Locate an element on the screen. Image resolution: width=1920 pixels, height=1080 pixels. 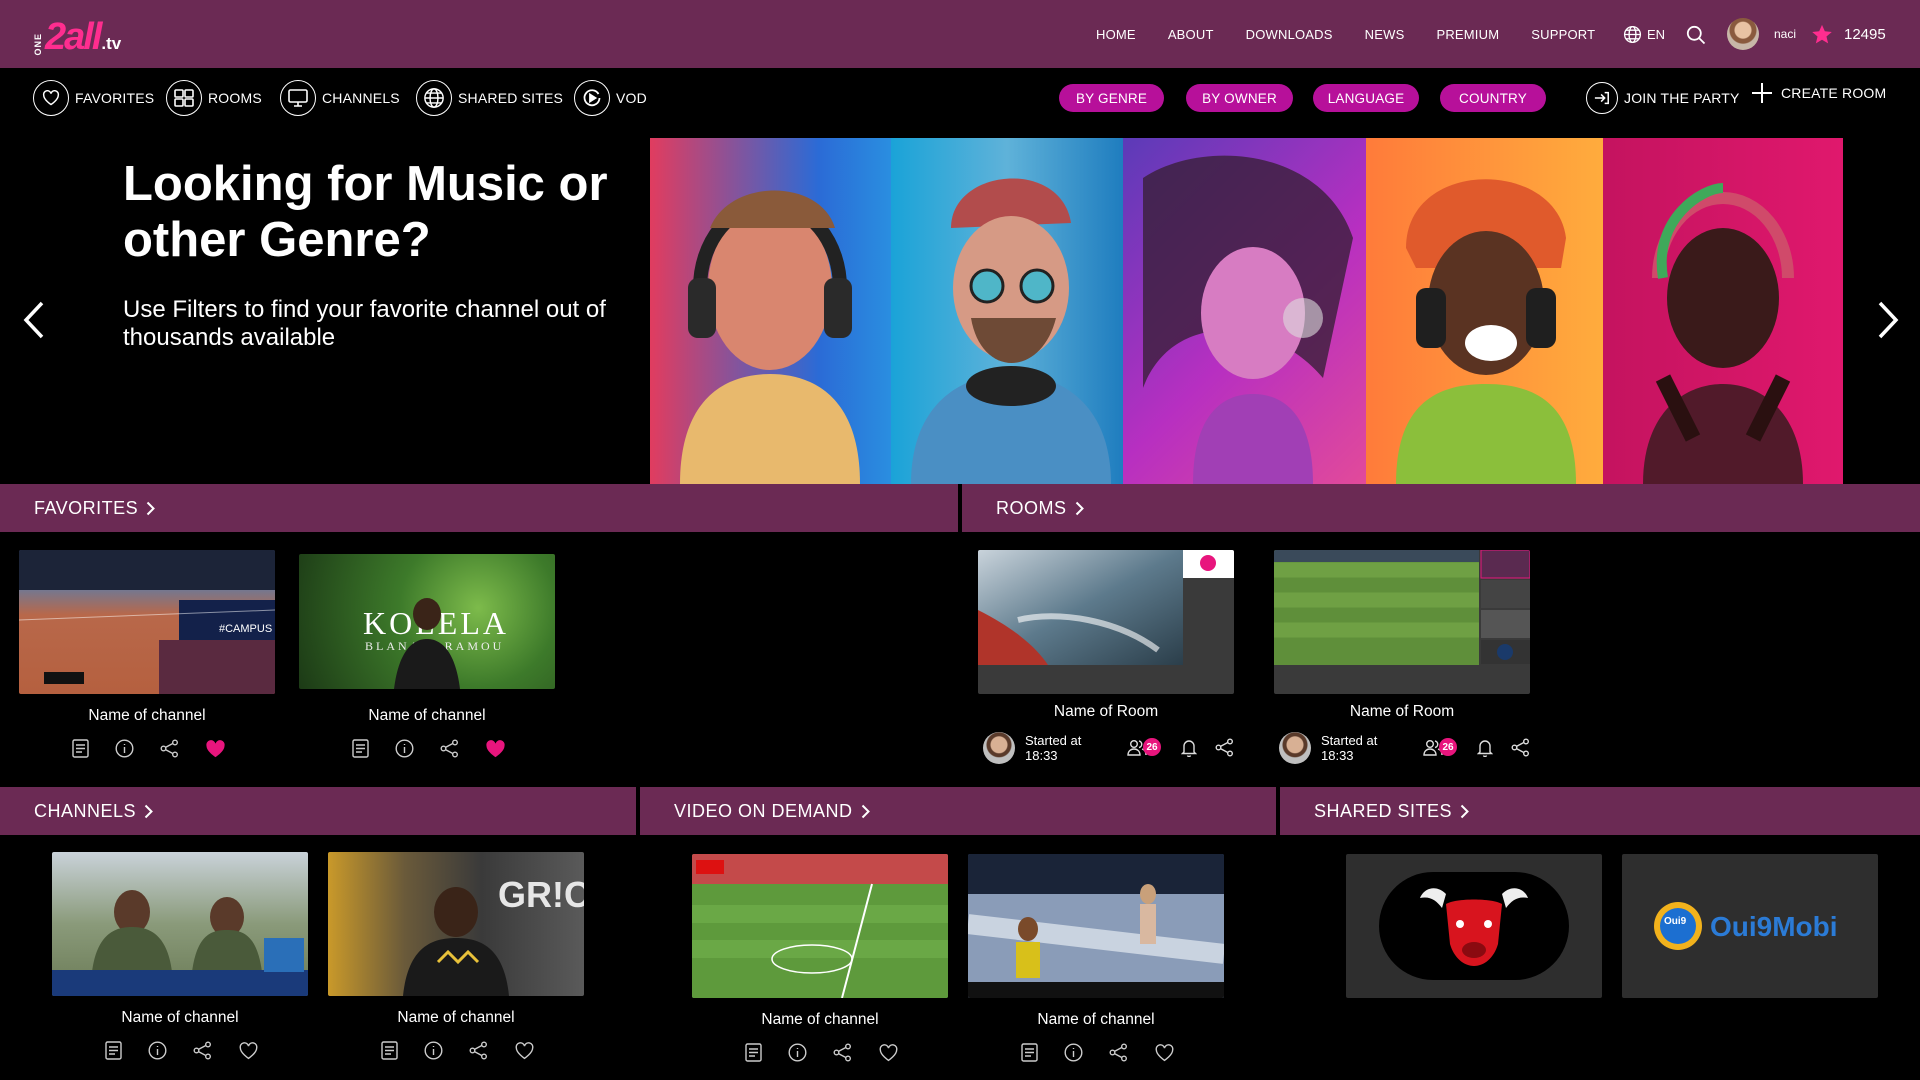
category-shared-sites: SHARED SITES is located at coordinates (489, 98).